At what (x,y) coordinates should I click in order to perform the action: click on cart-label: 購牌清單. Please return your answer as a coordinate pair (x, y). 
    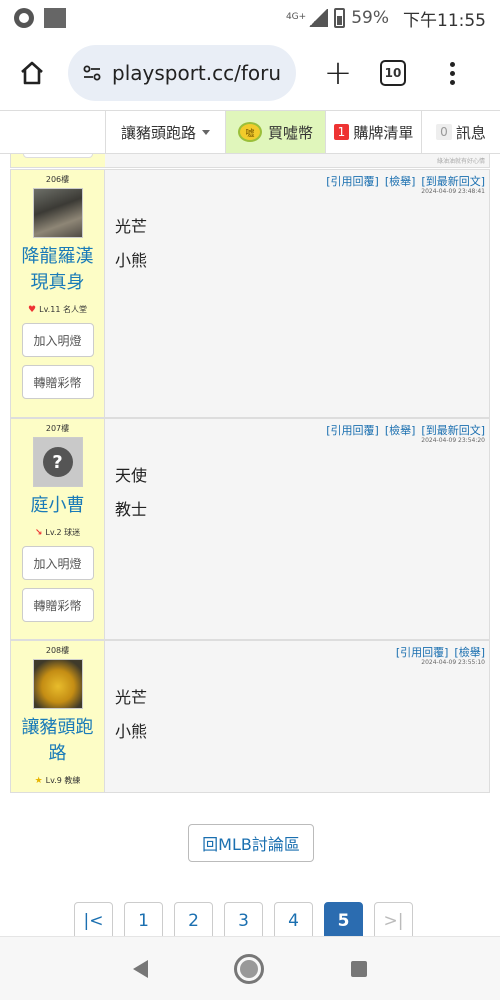
    Looking at the image, I should click on (383, 132).